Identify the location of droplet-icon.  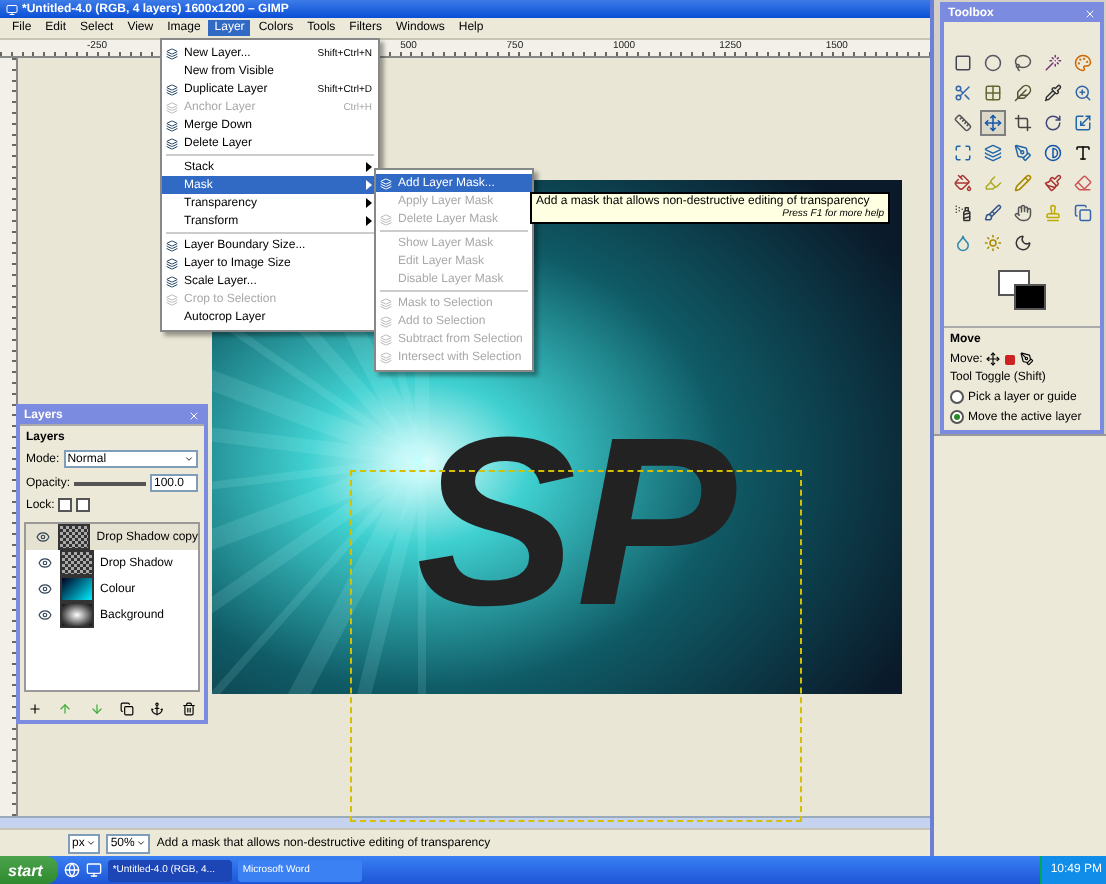
(962, 243).